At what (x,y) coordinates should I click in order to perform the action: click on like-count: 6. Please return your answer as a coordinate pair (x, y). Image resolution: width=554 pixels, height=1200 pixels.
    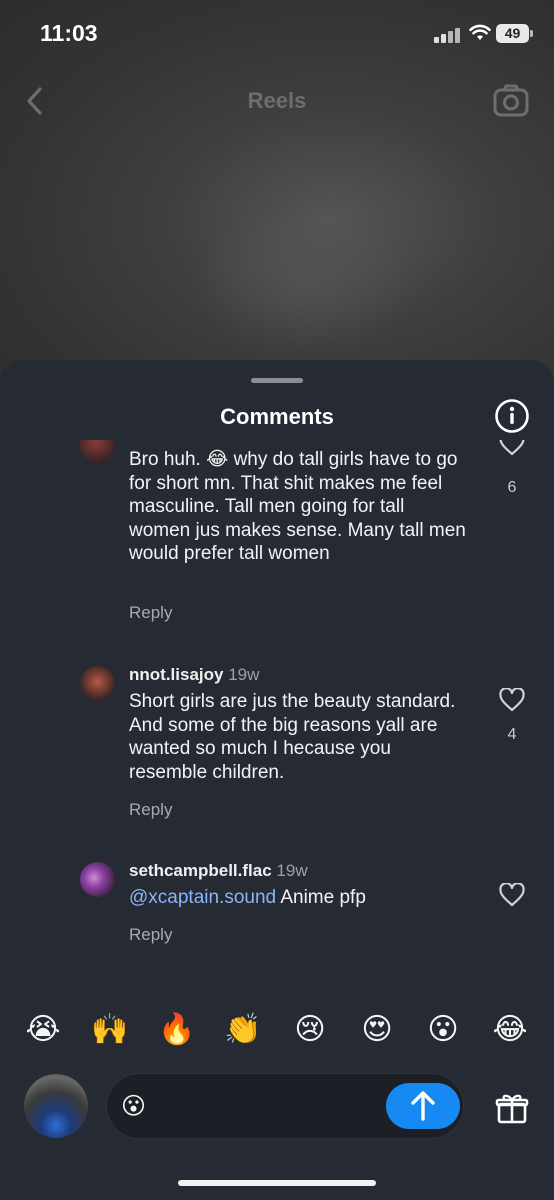
    Looking at the image, I should click on (512, 487).